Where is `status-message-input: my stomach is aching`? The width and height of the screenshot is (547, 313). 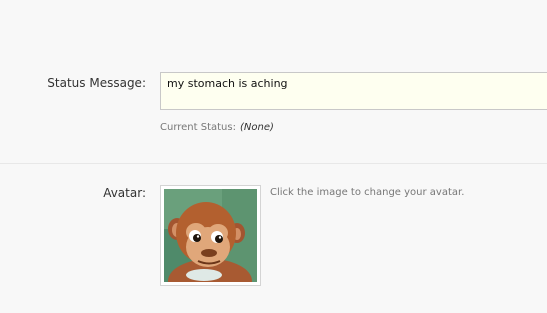
status-message-input: my stomach is aching is located at coordinates (353, 91).